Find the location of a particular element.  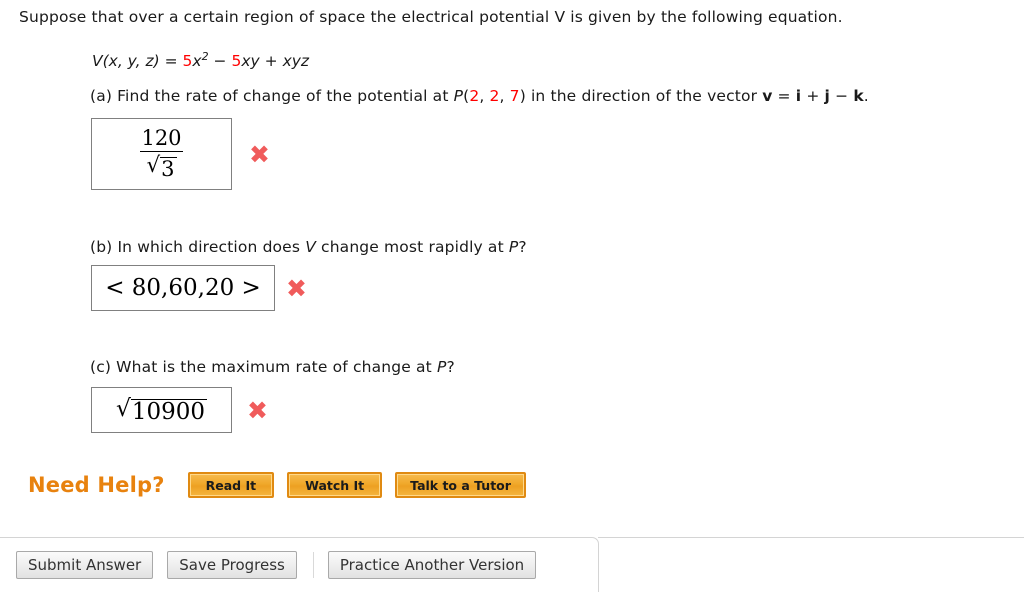

part-b-text-end: ? is located at coordinates (522, 247).